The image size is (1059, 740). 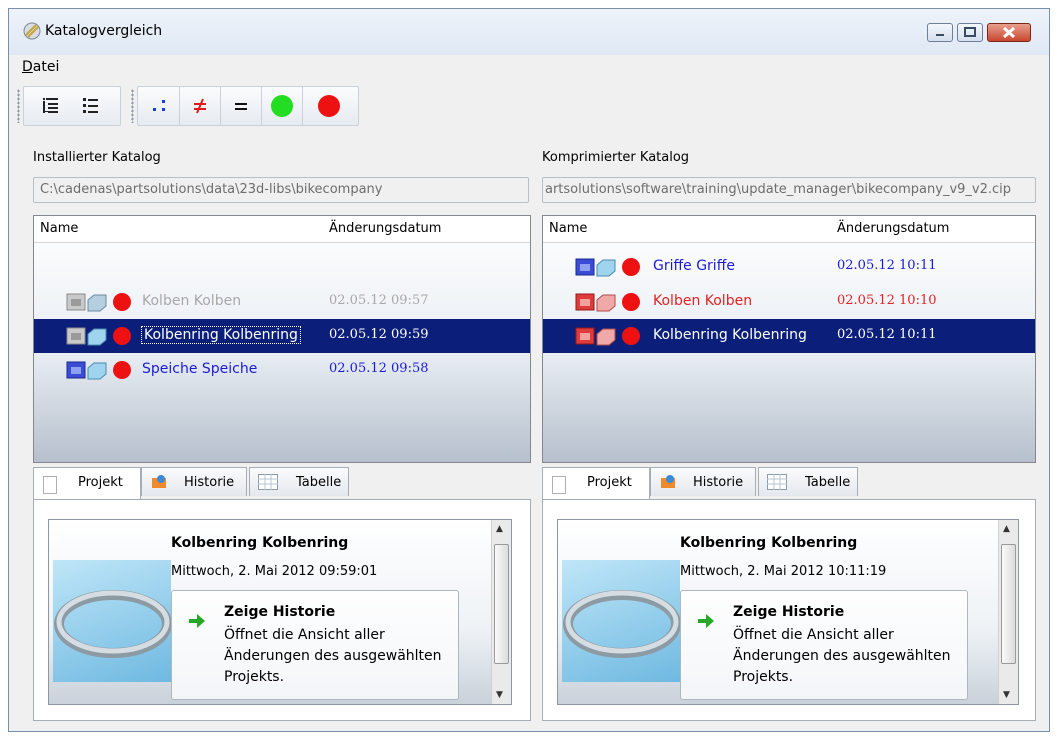 I want to click on maximize-button, so click(x=970, y=32).